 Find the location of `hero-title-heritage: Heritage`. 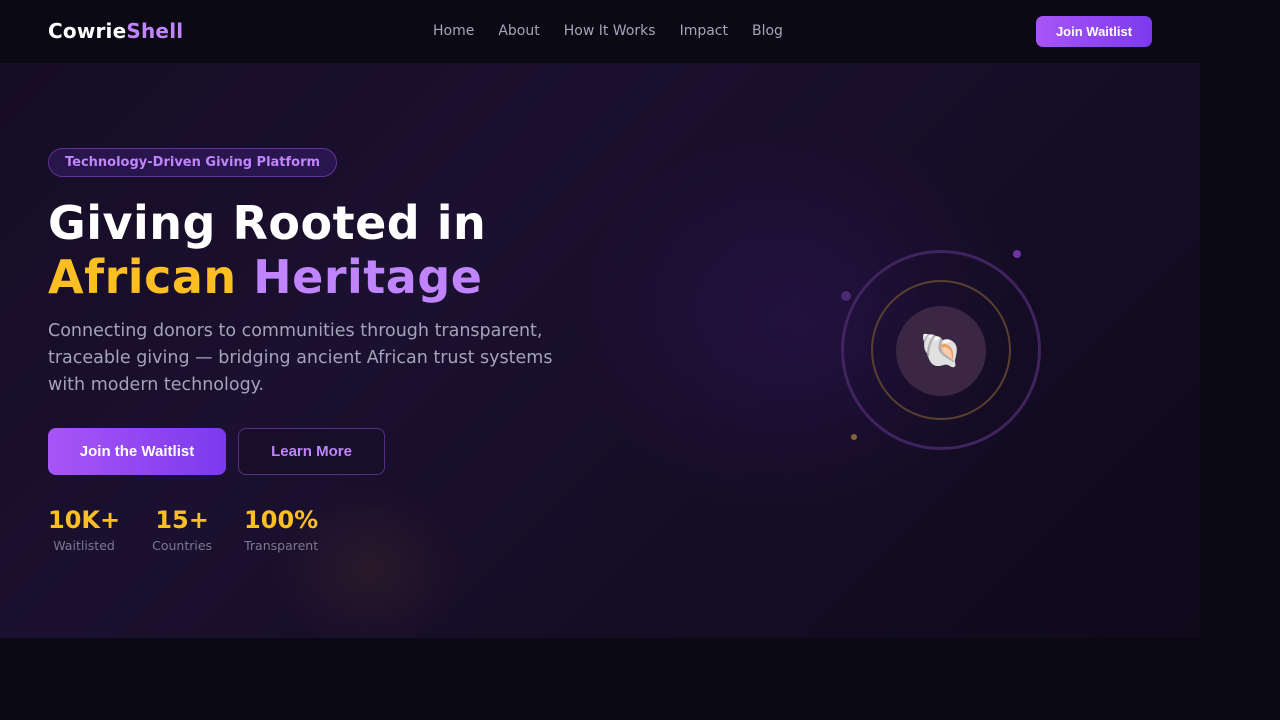

hero-title-heritage: Heritage is located at coordinates (368, 277).